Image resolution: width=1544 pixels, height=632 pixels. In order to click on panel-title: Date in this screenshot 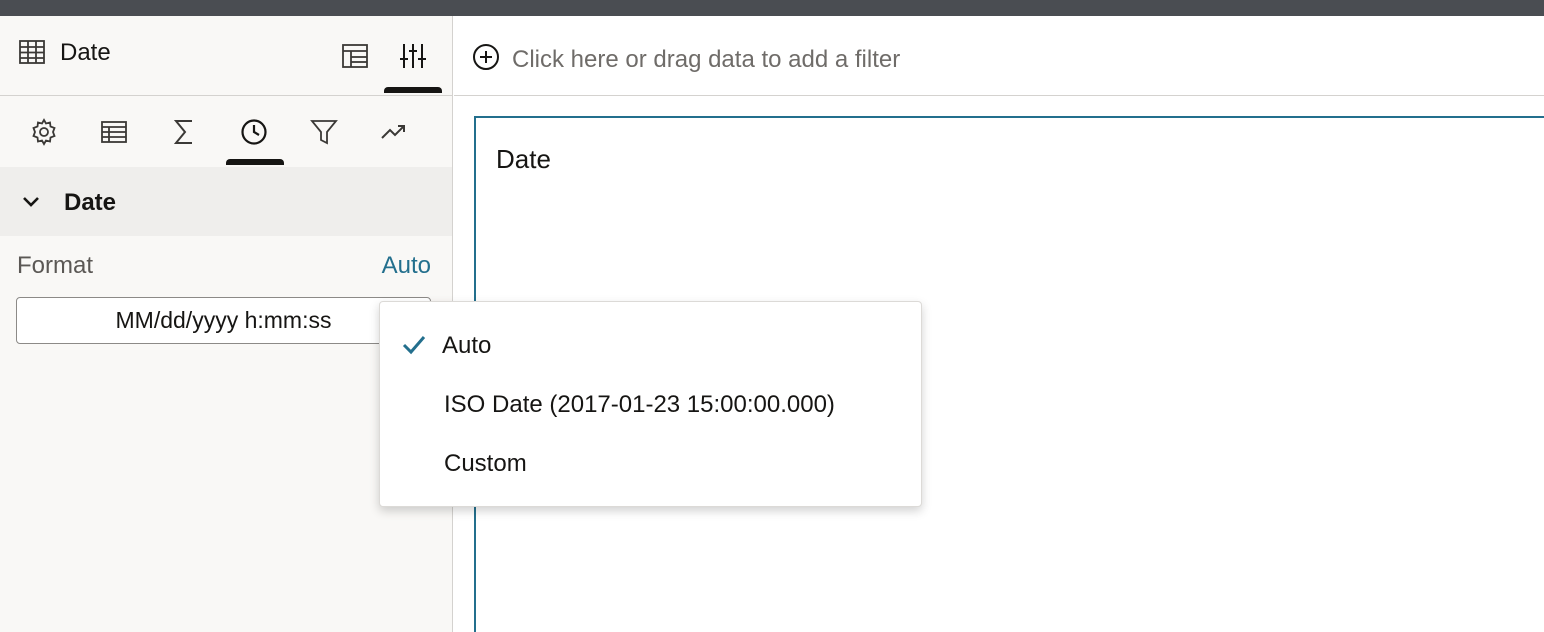, I will do `click(85, 52)`.